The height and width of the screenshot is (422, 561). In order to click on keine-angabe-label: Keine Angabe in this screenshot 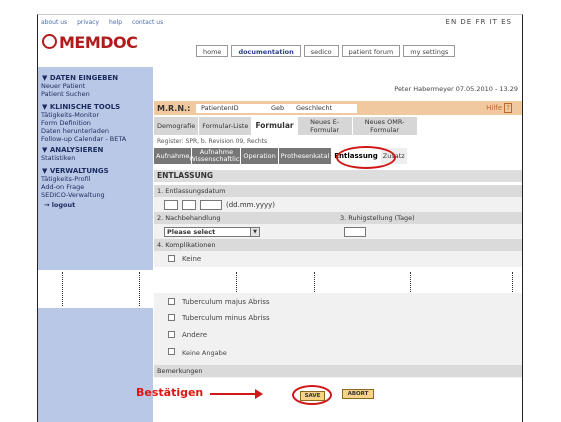, I will do `click(204, 353)`.